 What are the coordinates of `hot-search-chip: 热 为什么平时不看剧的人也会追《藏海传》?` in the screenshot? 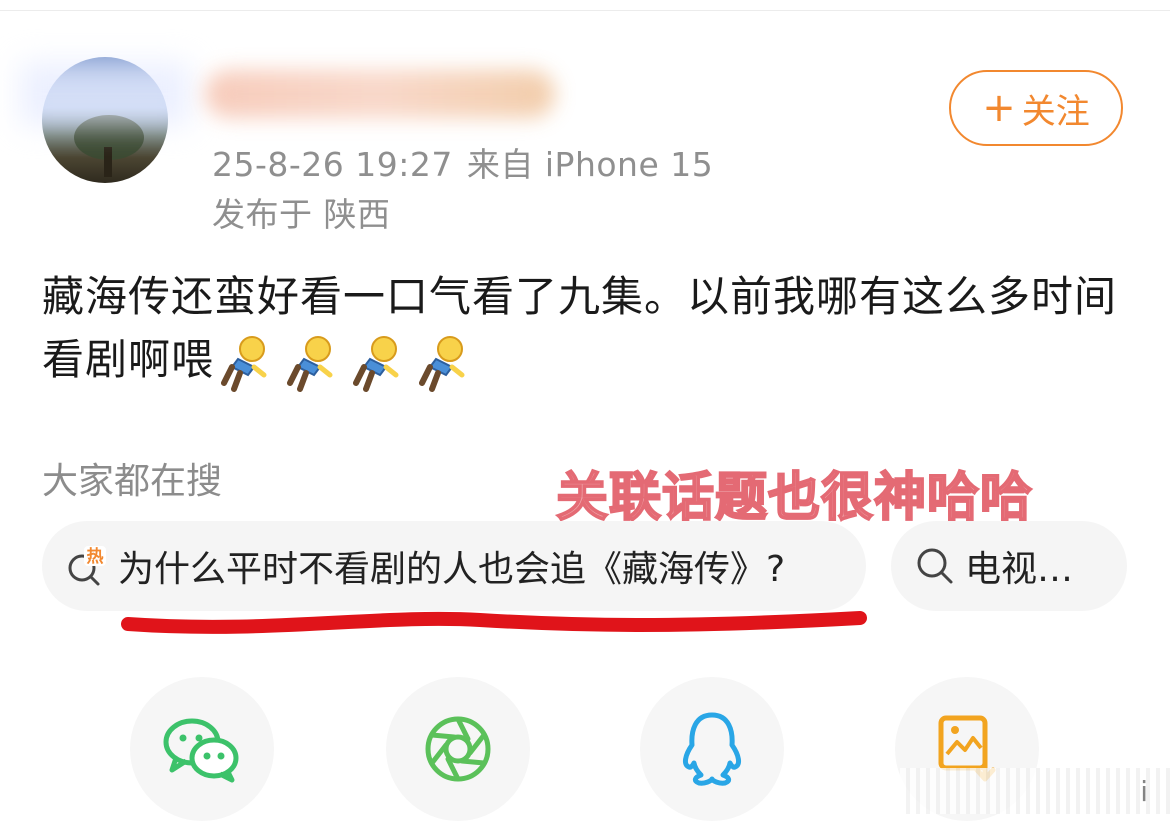 It's located at (454, 566).